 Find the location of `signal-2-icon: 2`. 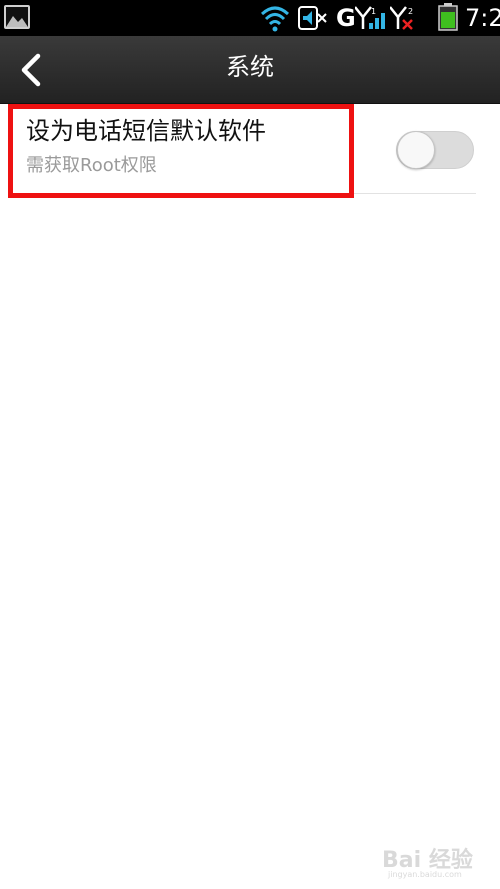

signal-2-icon: 2 is located at coordinates (401, 18).